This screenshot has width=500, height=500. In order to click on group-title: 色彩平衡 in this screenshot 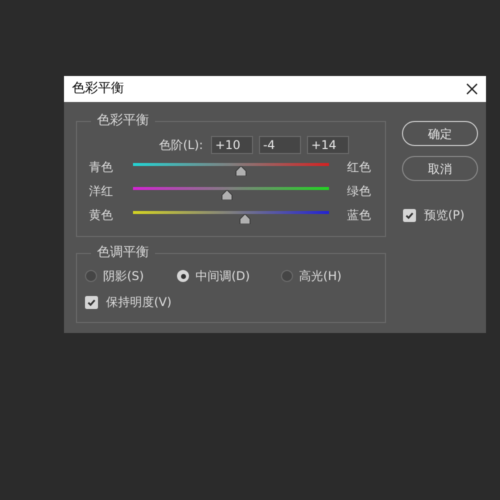, I will do `click(123, 121)`.